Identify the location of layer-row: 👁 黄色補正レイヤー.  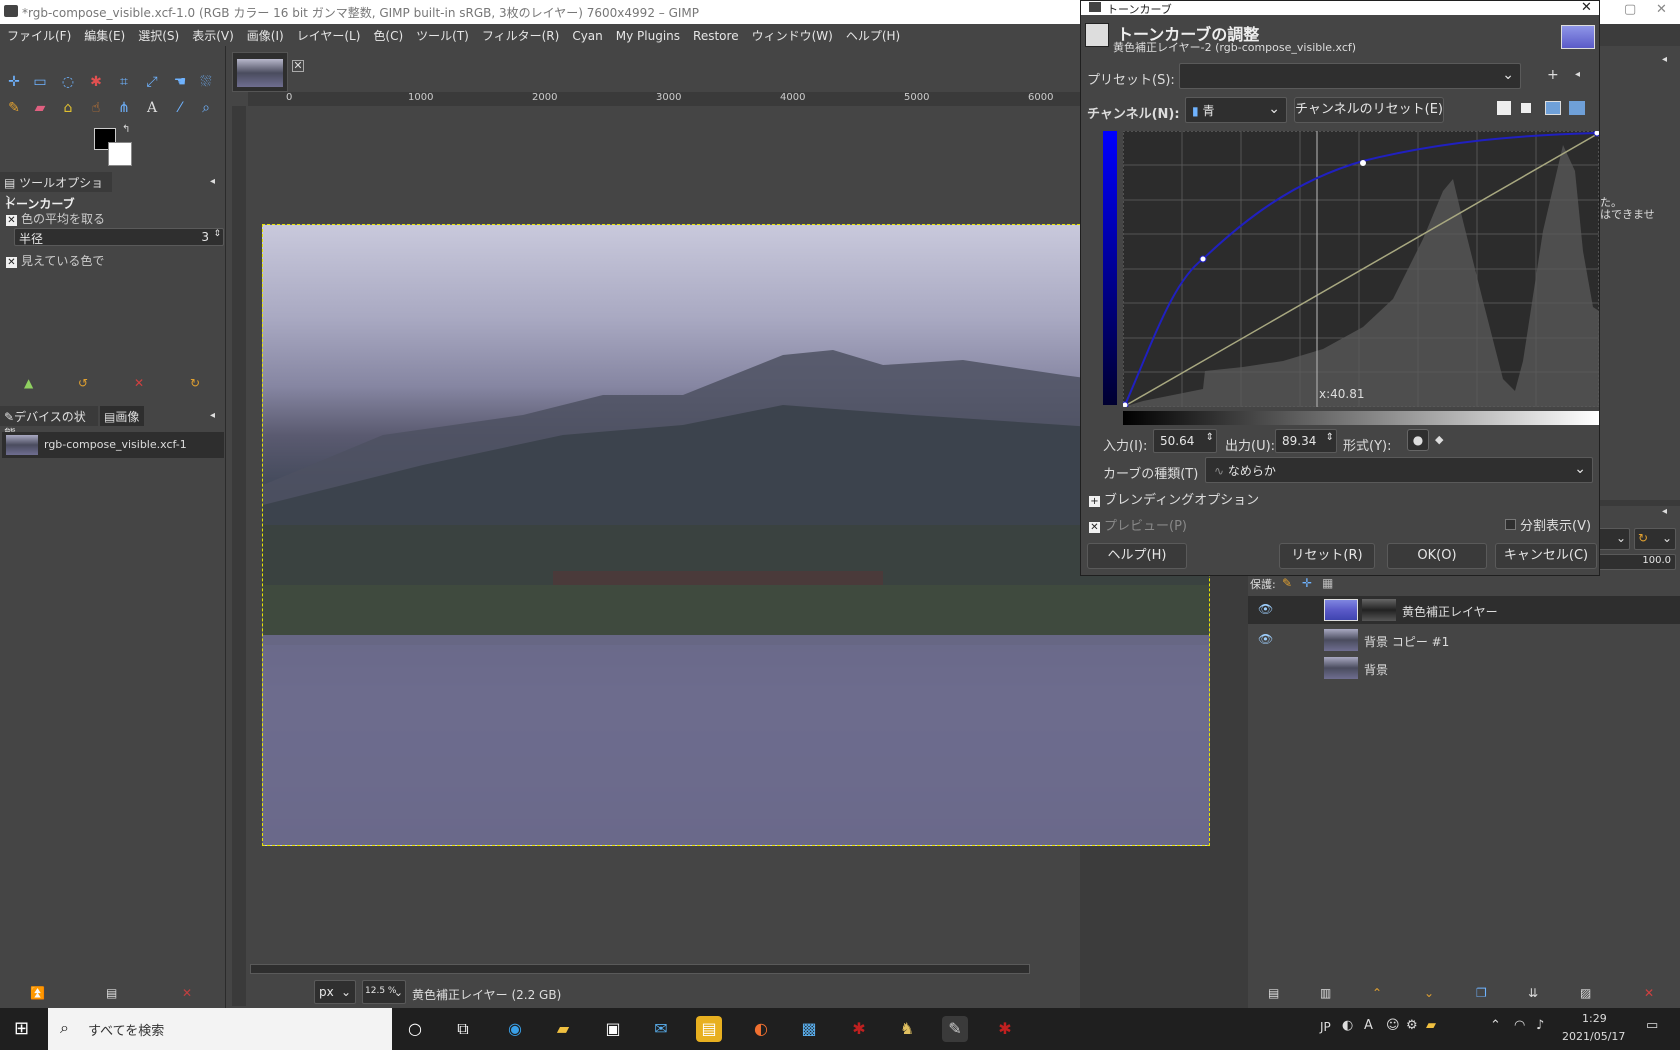
(1464, 610).